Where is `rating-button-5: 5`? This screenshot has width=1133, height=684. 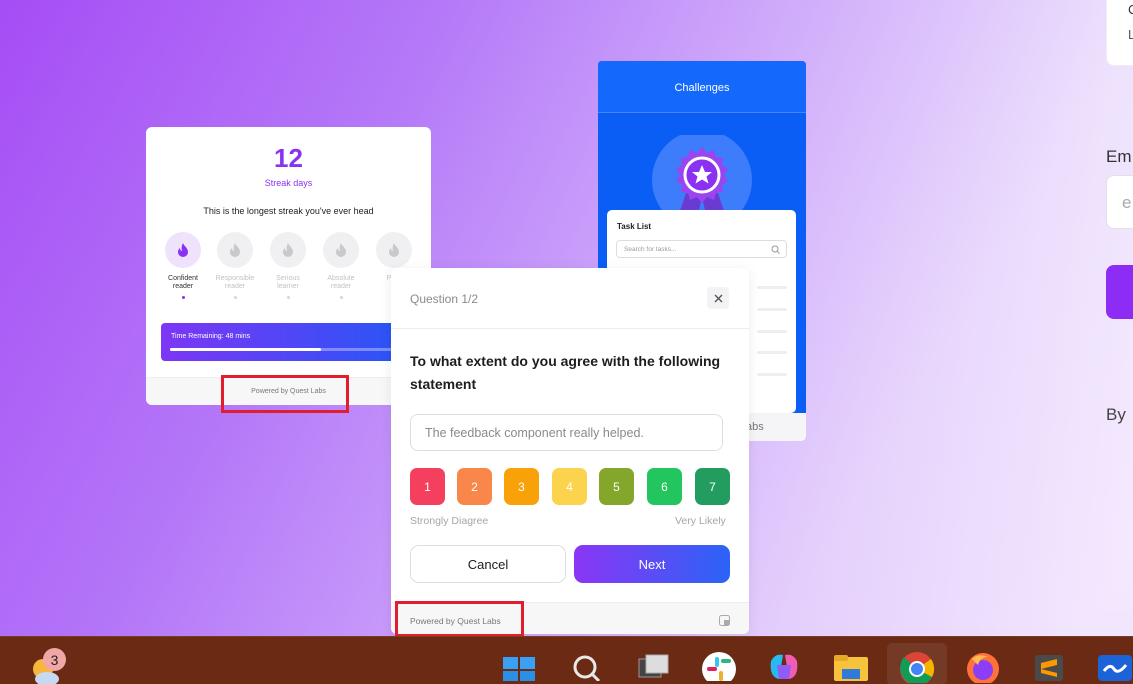 rating-button-5: 5 is located at coordinates (616, 486).